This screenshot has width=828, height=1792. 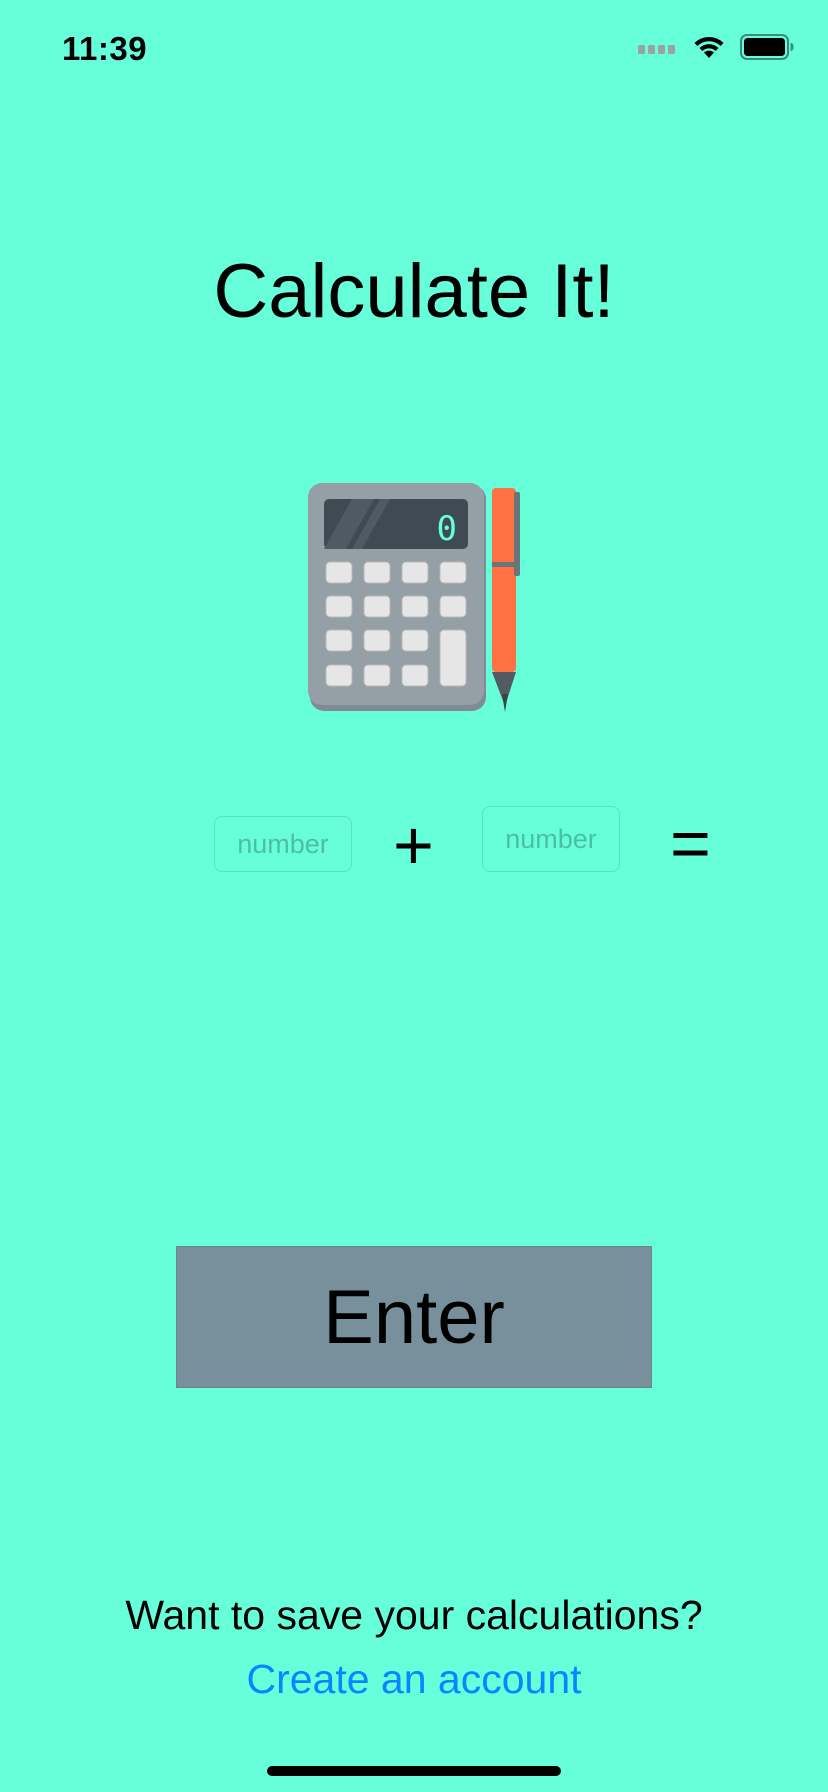 What do you see at coordinates (417, 600) in the screenshot?
I see `calculator-with-pen-icon: 0` at bounding box center [417, 600].